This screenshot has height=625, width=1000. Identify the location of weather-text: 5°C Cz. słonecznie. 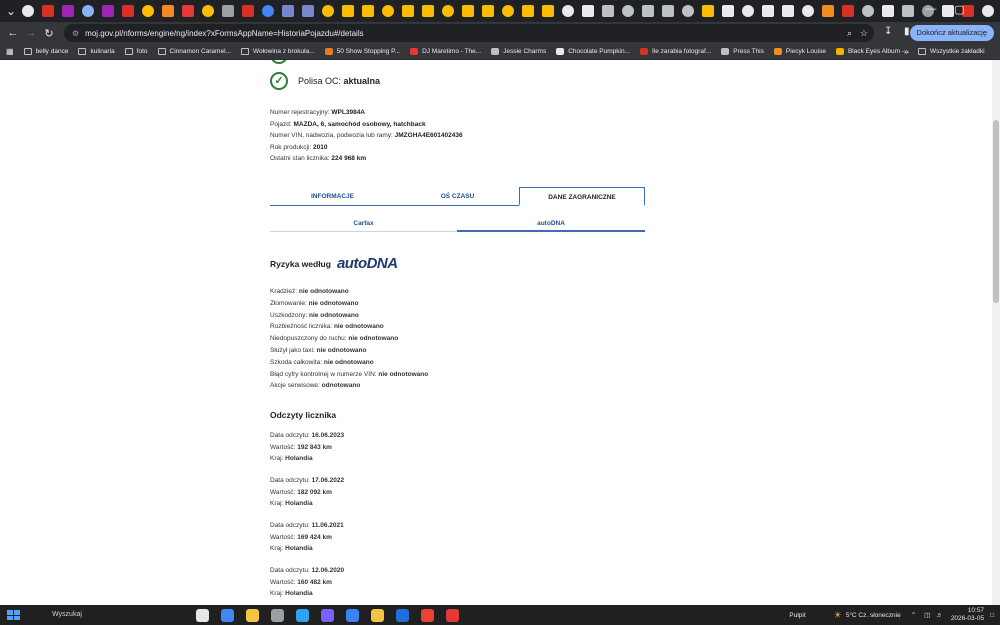
(873, 615).